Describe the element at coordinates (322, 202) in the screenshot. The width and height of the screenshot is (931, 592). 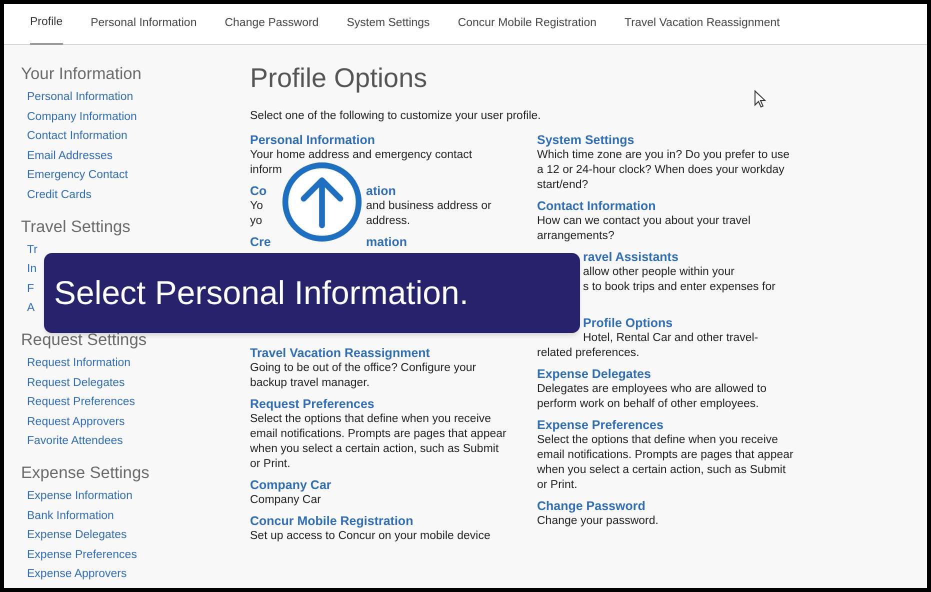
I see `up-arrow-circle-icon` at that location.